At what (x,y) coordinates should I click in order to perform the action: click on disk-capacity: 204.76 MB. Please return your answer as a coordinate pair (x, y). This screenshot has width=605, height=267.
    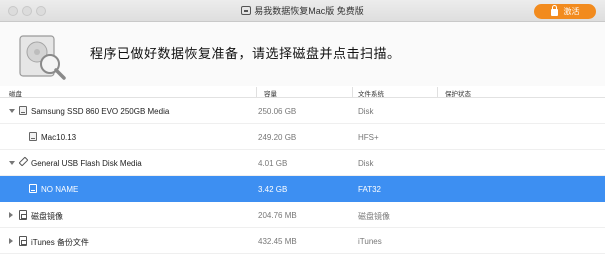
    Looking at the image, I should click on (277, 215).